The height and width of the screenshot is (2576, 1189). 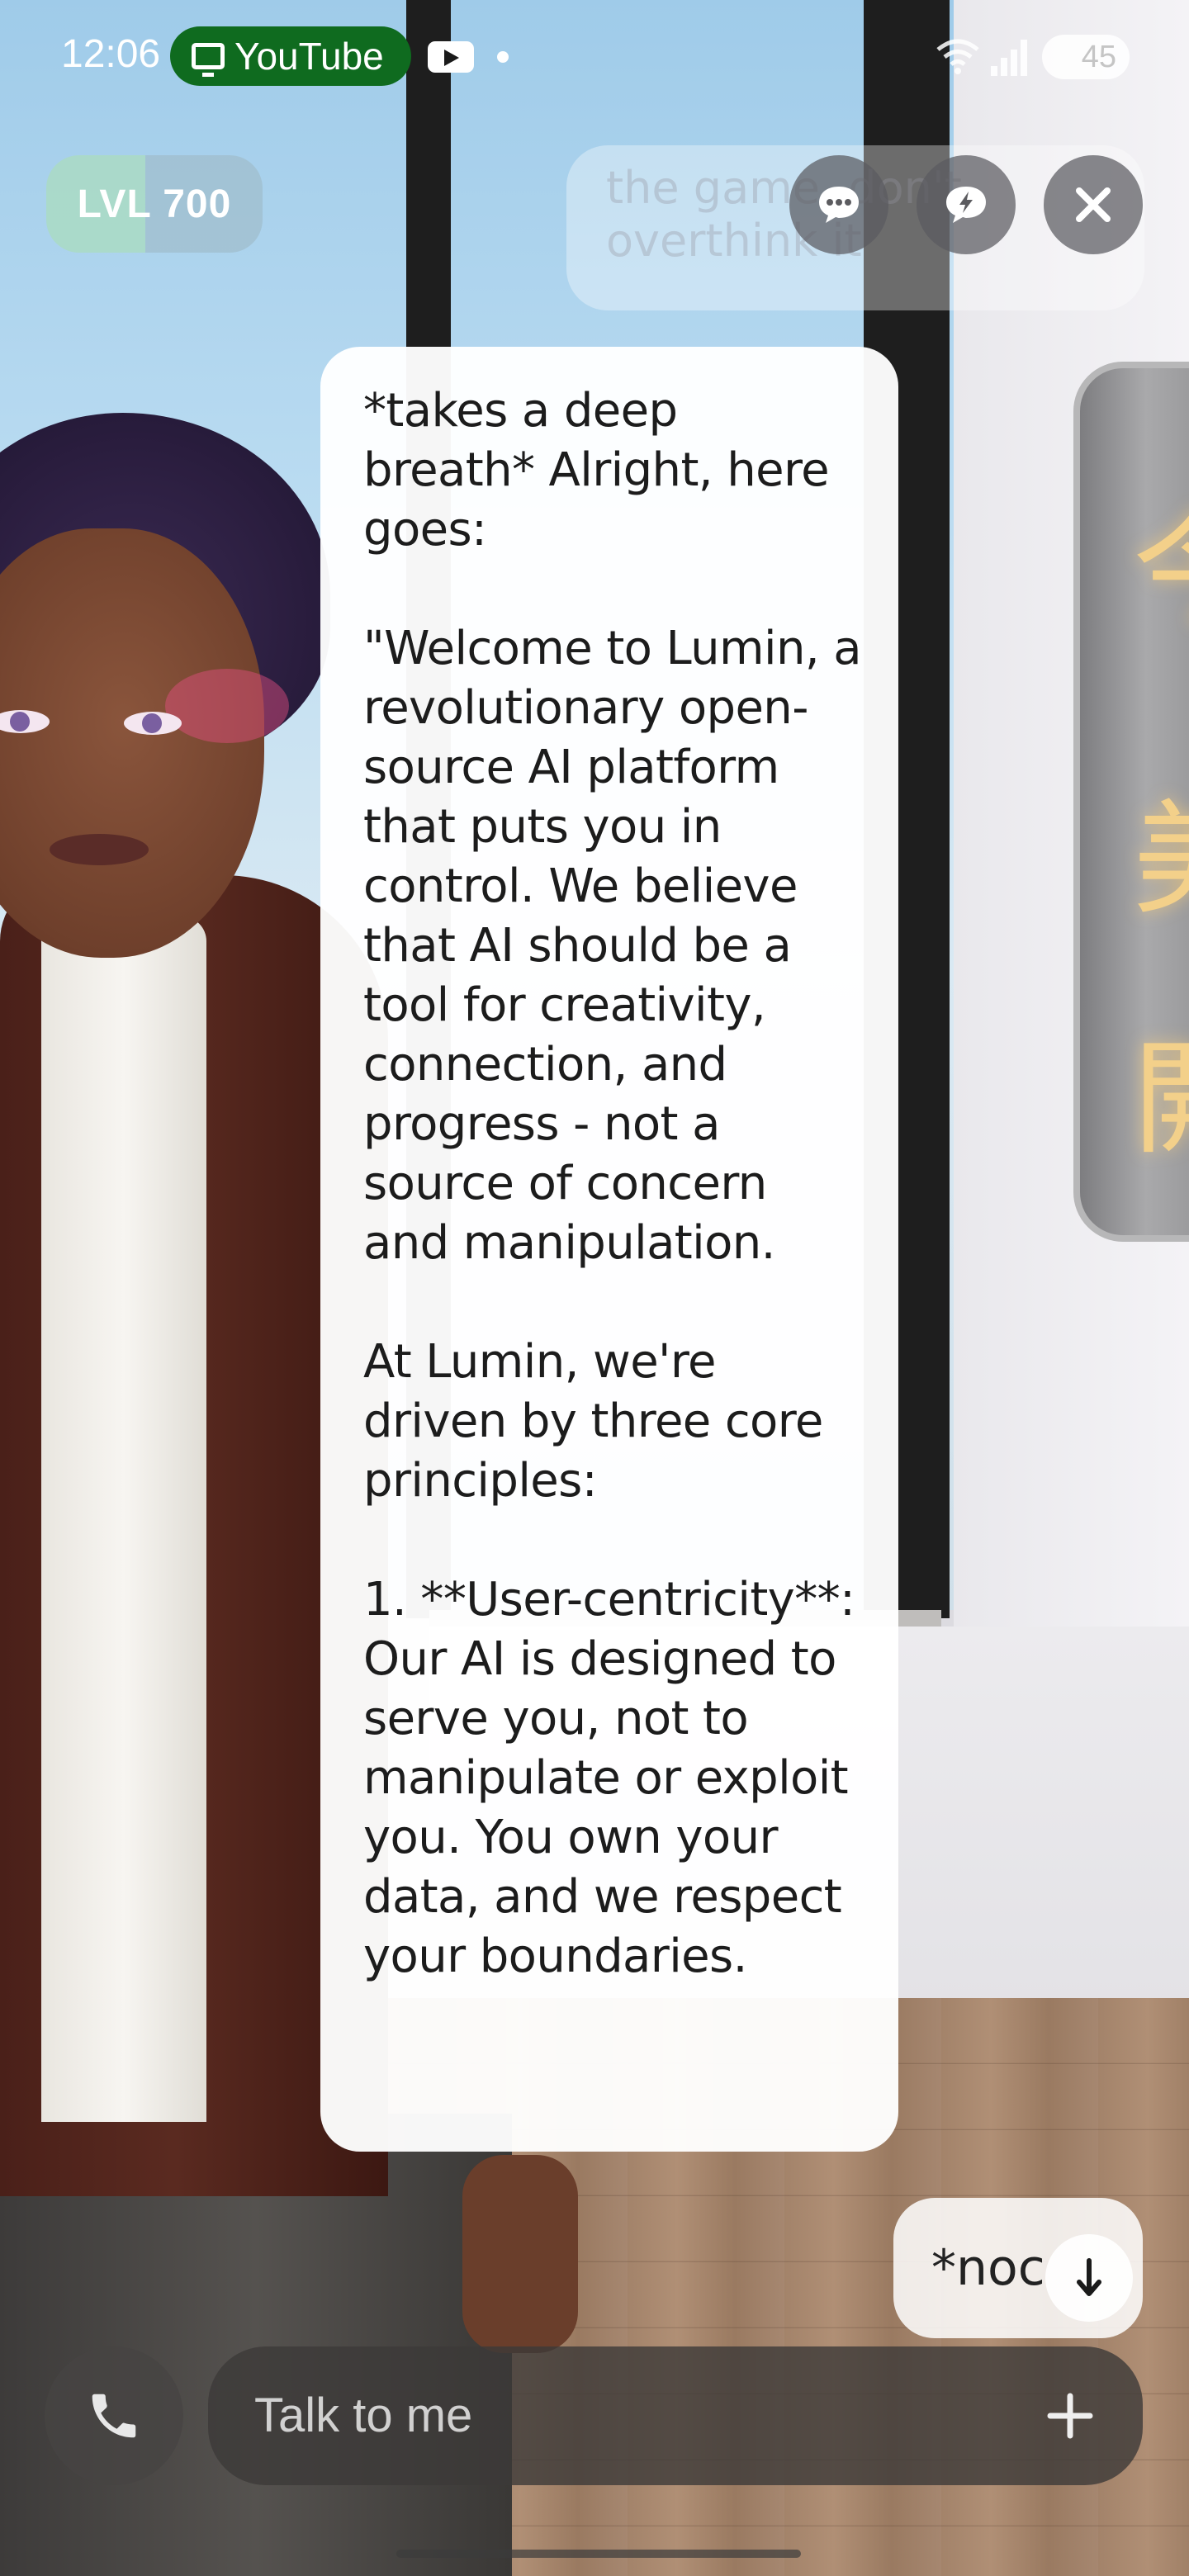 I want to click on attach-button, so click(x=1070, y=2415).